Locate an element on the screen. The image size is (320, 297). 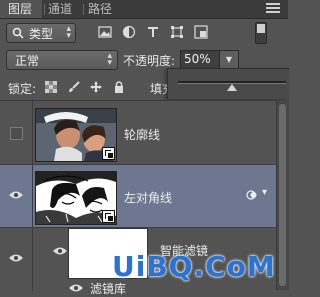
lock-transparent-pixels-icon is located at coordinates (51, 87).